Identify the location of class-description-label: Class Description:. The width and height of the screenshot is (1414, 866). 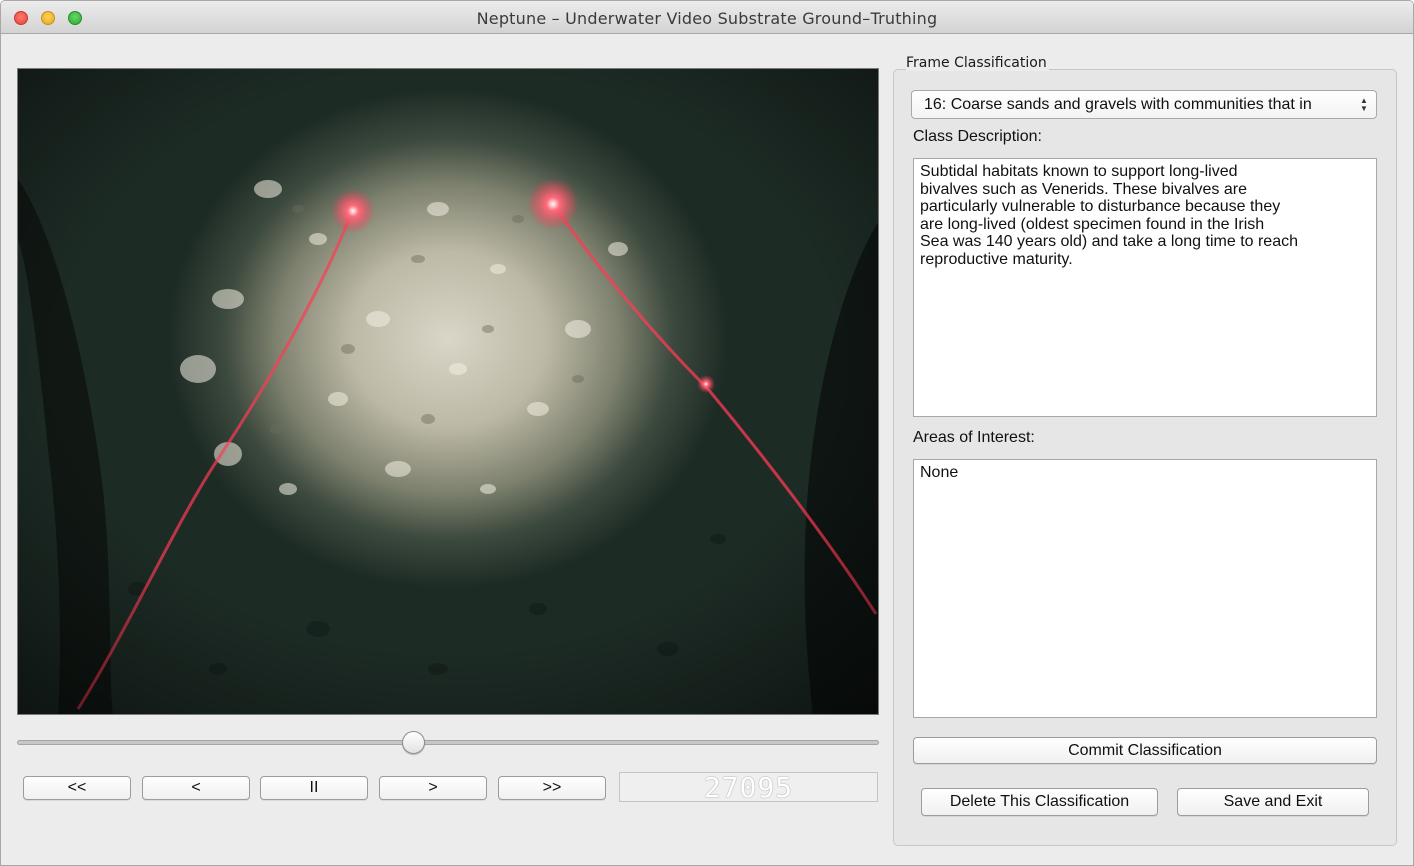
(977, 136).